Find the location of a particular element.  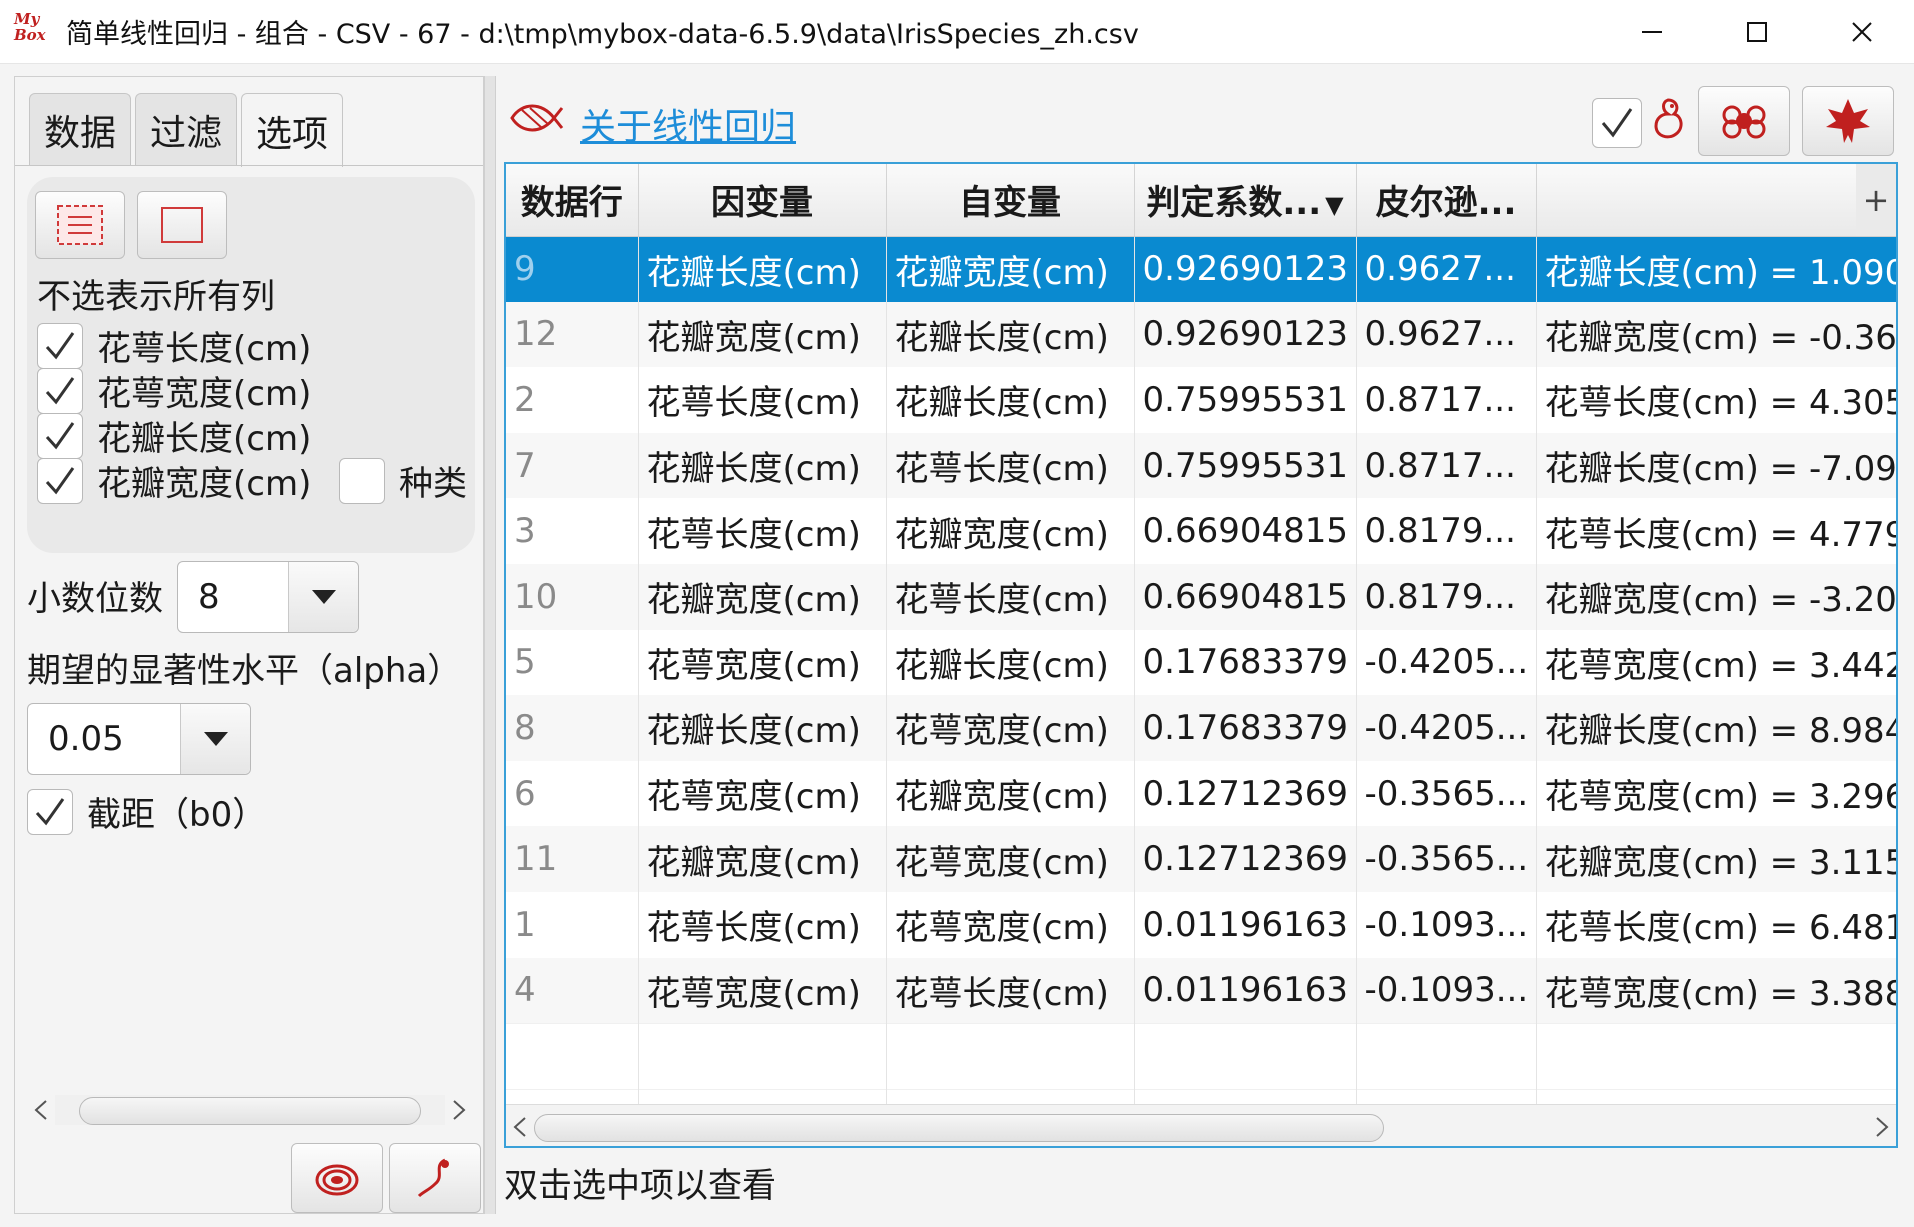

table-cell-ind: 花萼宽度(cm) is located at coordinates (1010, 924).